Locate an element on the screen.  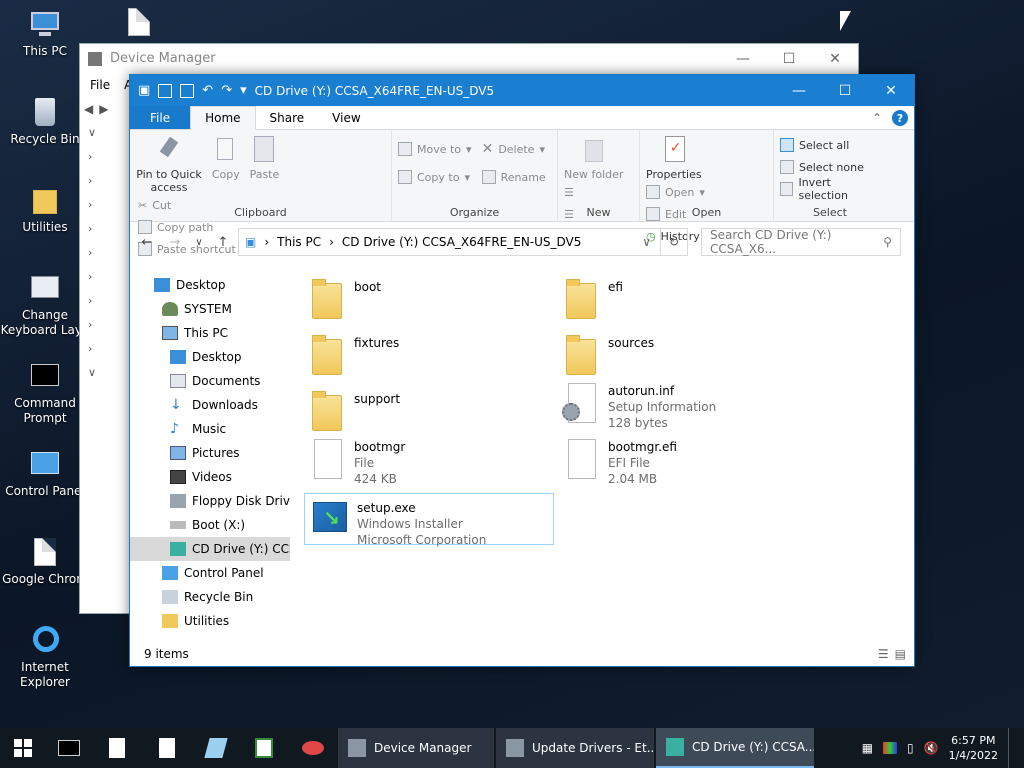
select-none-button: Select none is located at coordinates (830, 167).